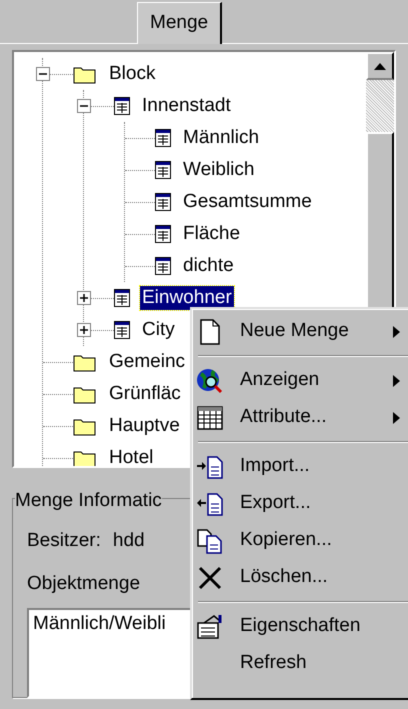  Describe the element at coordinates (144, 426) in the screenshot. I see `tree-item: Hauptve` at that location.